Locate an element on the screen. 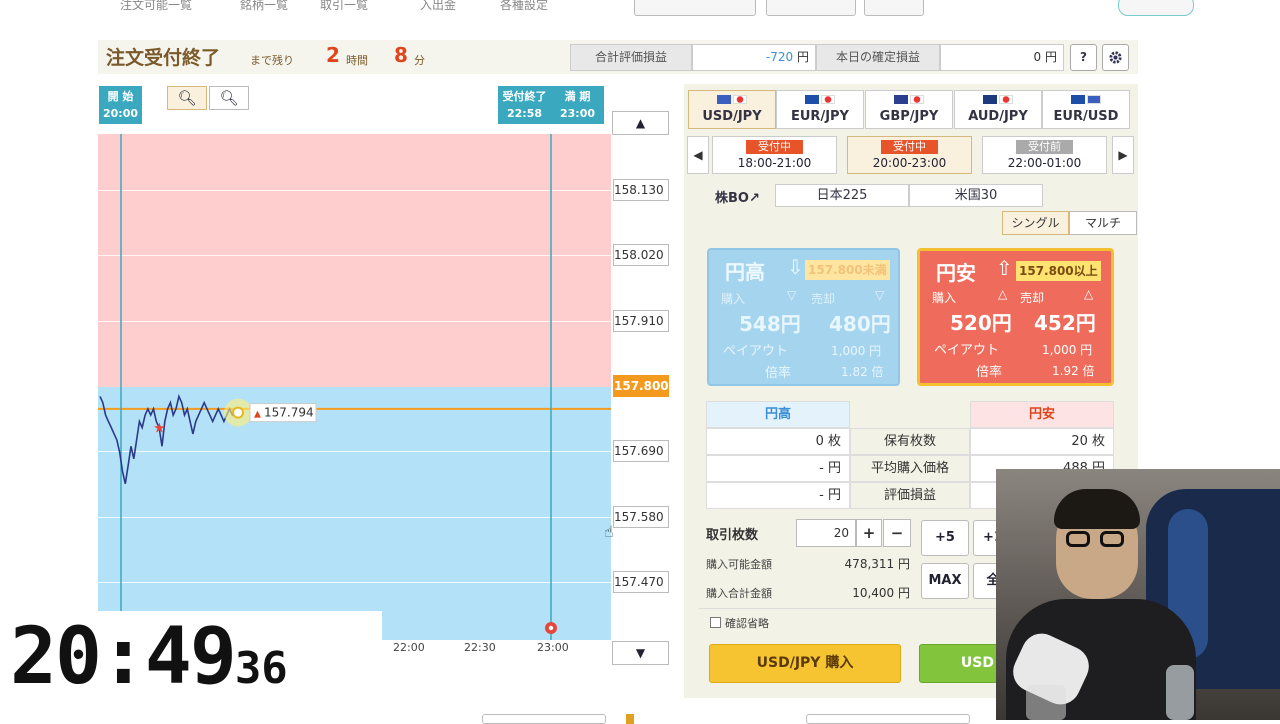 Image resolution: width=1280 pixels, height=724 pixels. top-nav: 注文可能一覧 銘柄一覧 取引一覧 入出金 各種設定 is located at coordinates (640, 10).